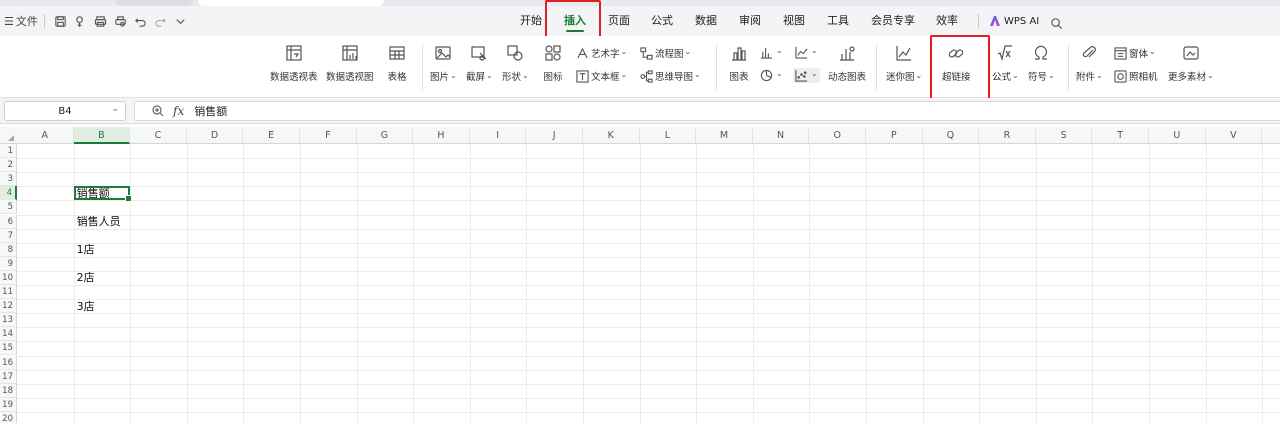 The image size is (1280, 423). What do you see at coordinates (806, 52) in the screenshot?
I see `line-chart-dropdown` at bounding box center [806, 52].